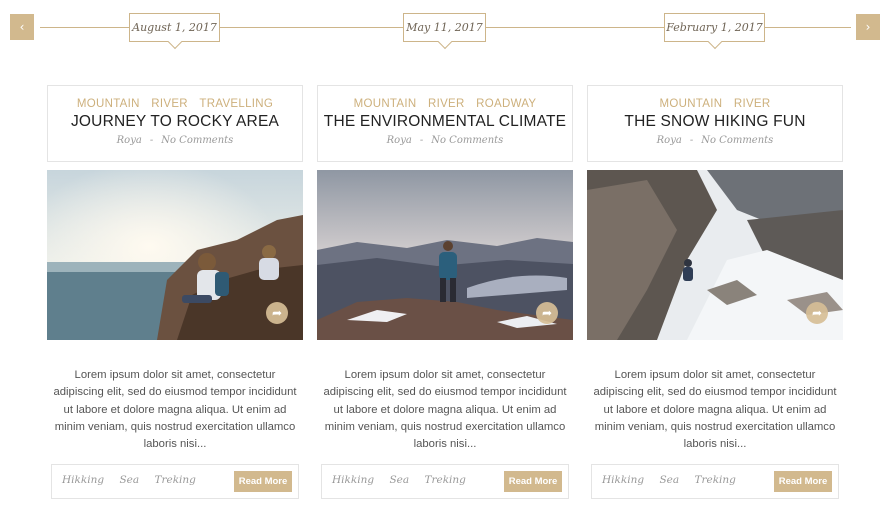 The width and height of the screenshot is (891, 513). I want to click on chevron-right-icon: ›, so click(868, 27).